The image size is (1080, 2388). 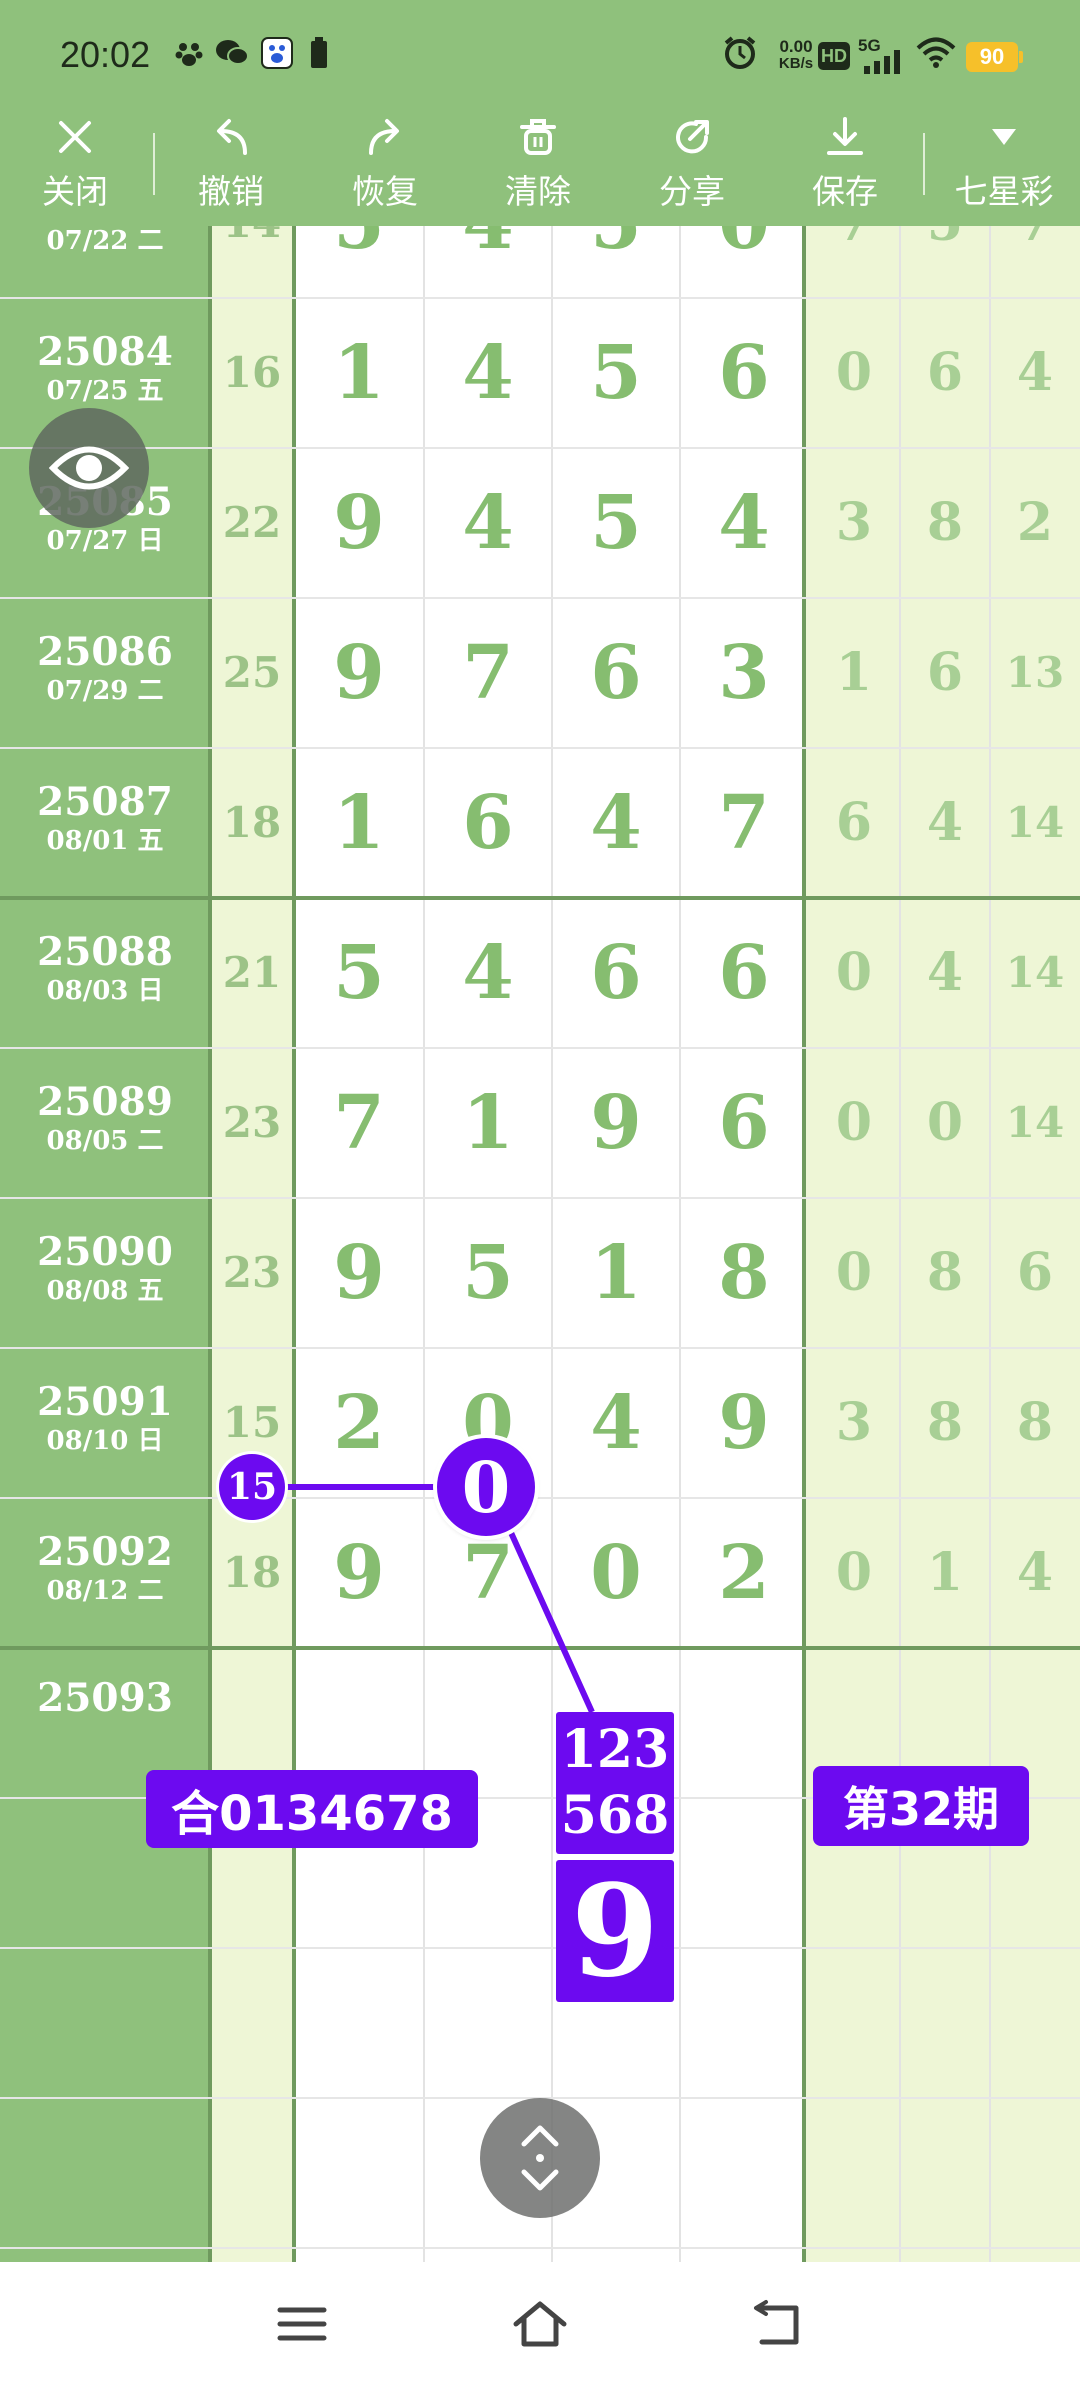 What do you see at coordinates (232, 137) in the screenshot?
I see `undo-icon` at bounding box center [232, 137].